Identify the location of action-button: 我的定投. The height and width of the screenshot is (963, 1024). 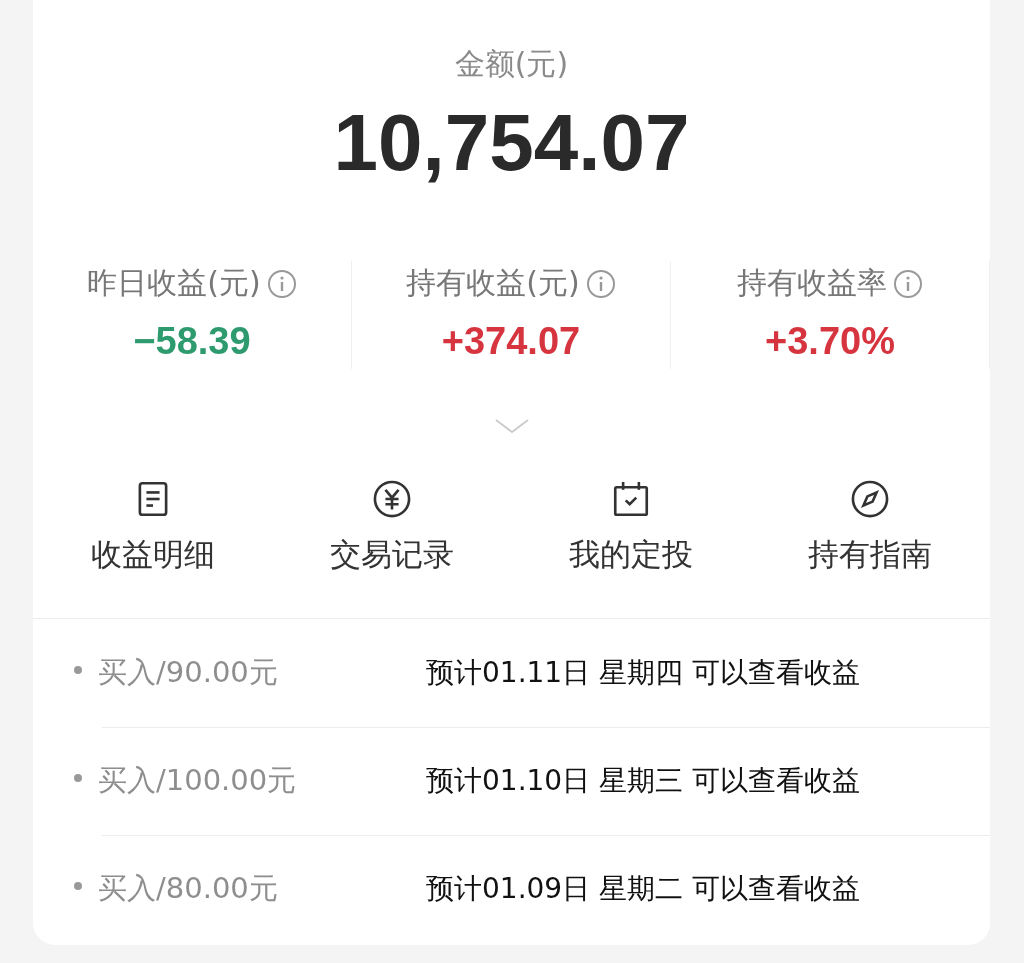
(631, 527).